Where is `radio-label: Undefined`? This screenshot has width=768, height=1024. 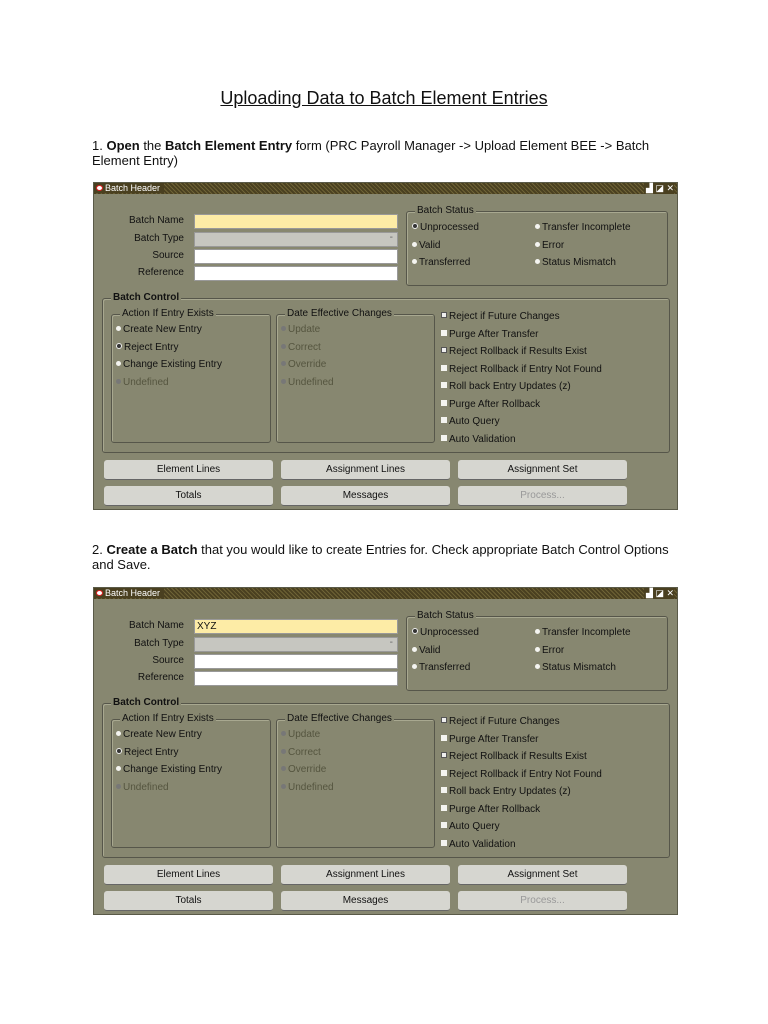 radio-label: Undefined is located at coordinates (146, 382).